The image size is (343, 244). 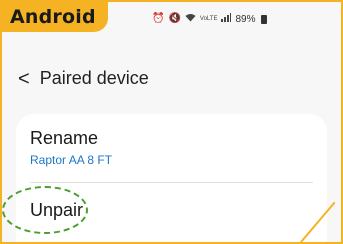 What do you see at coordinates (190, 19) in the screenshot?
I see `wifi-icon` at bounding box center [190, 19].